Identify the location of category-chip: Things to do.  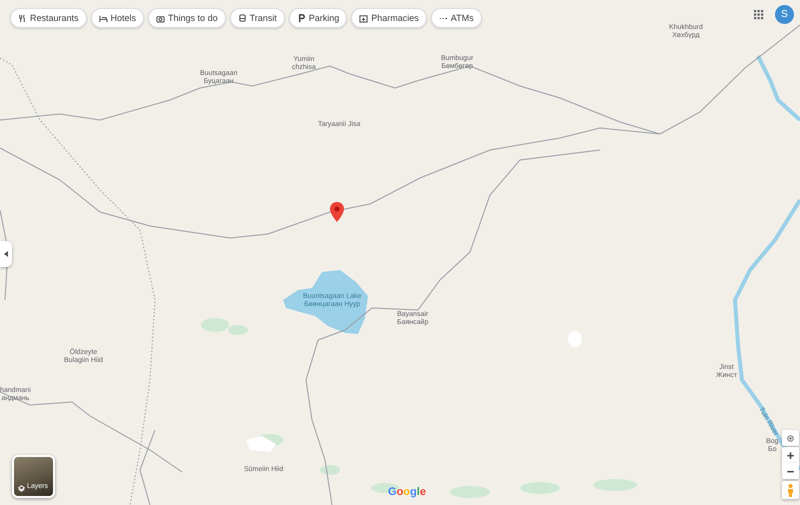
(187, 18).